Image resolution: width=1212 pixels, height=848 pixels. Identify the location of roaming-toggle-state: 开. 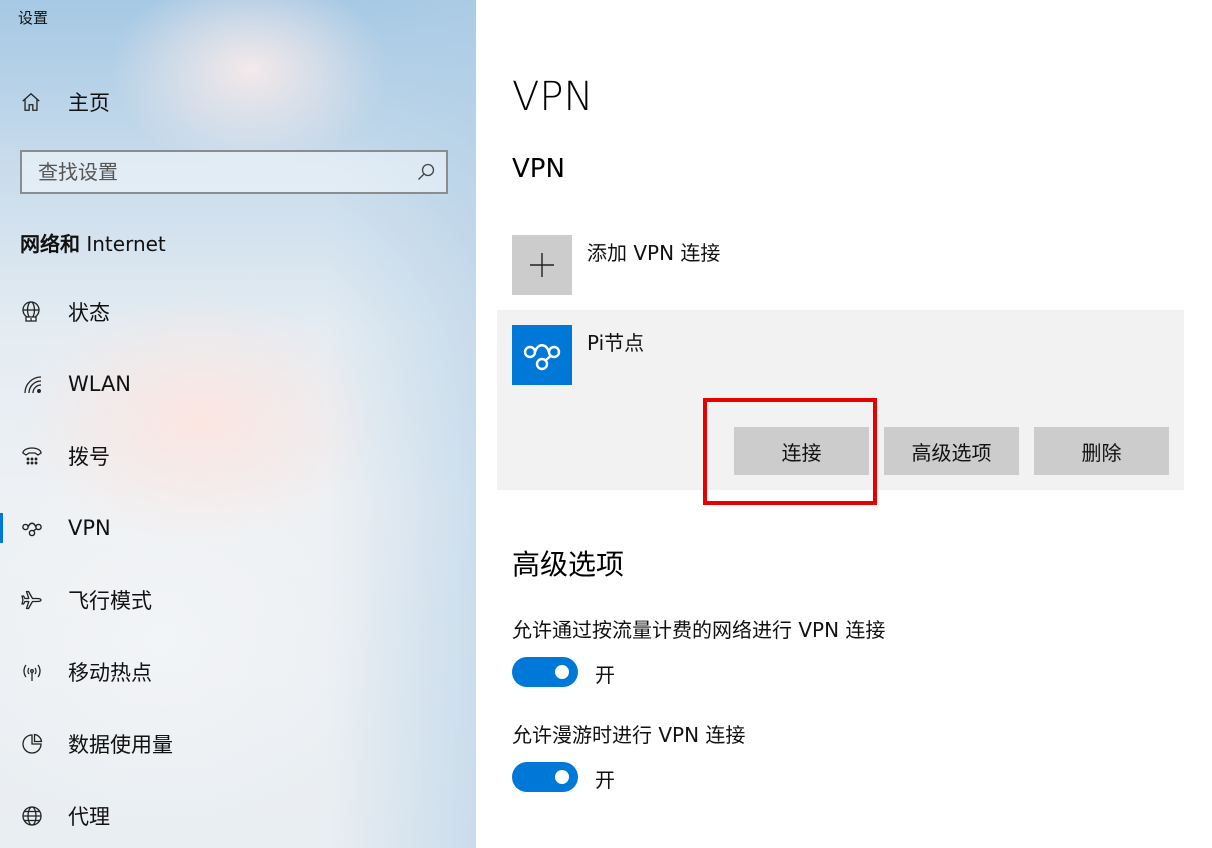
(605, 780).